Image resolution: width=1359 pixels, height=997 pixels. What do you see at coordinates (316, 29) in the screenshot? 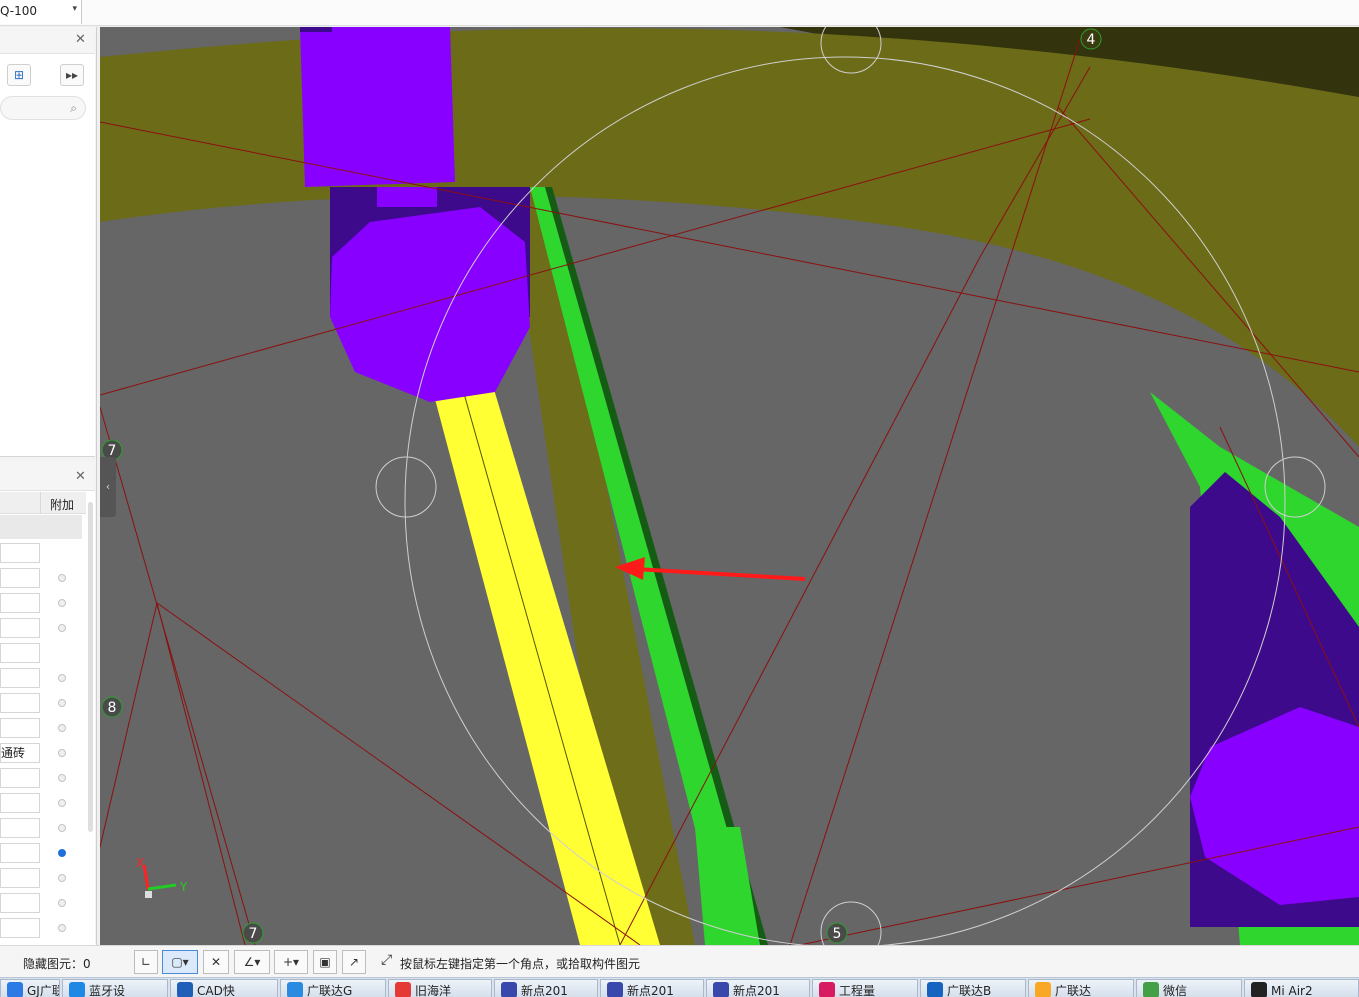
I see `column-top-shadow` at bounding box center [316, 29].